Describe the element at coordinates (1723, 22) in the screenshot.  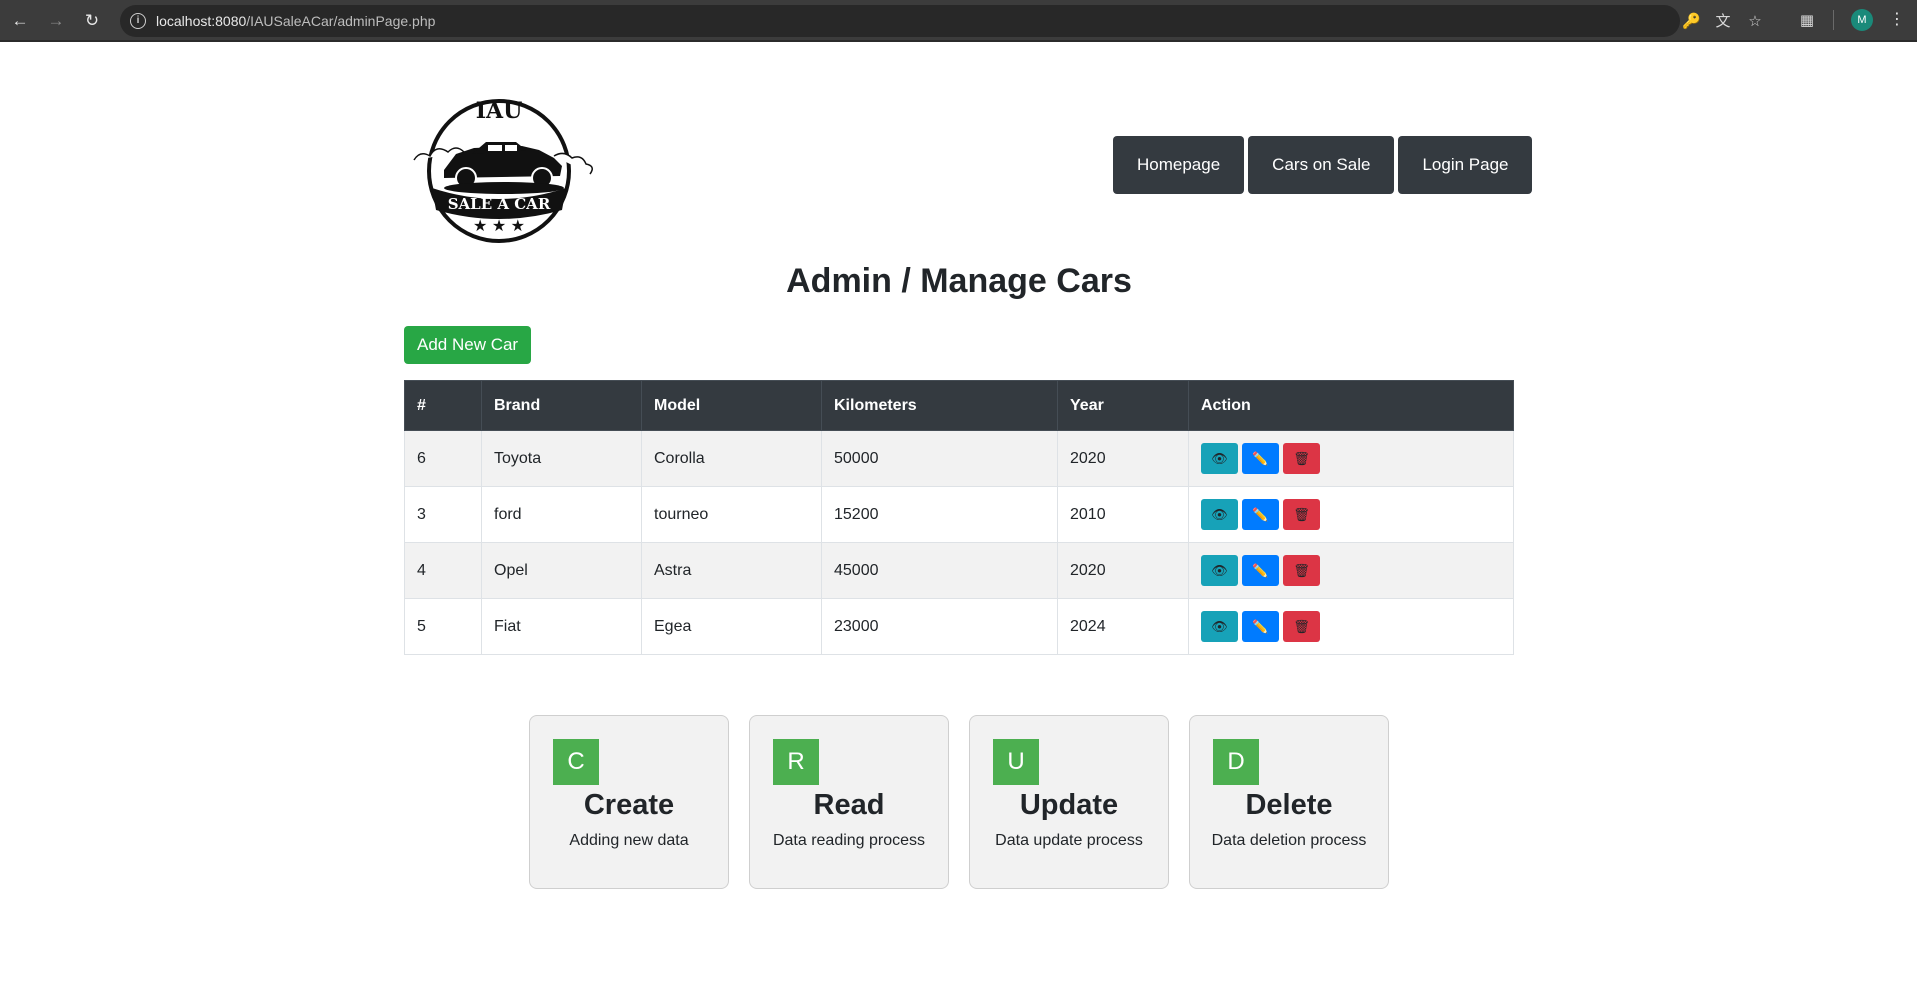
I see `translate-icon: 文` at that location.